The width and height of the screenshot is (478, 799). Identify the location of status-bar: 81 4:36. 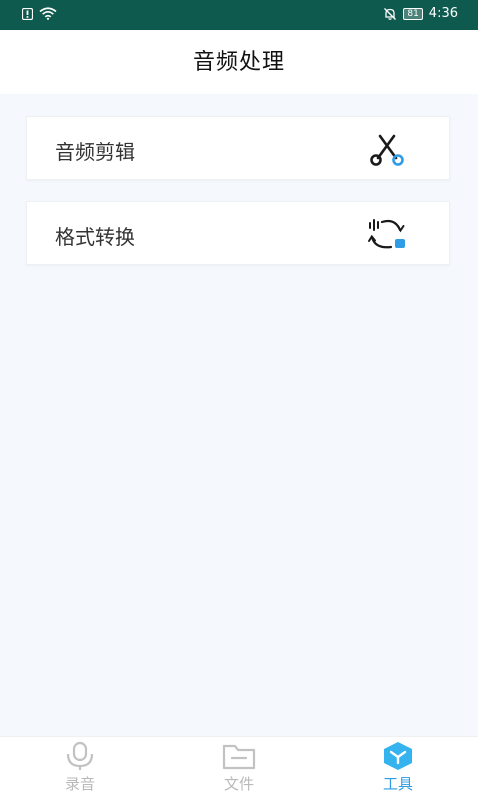
(239, 15).